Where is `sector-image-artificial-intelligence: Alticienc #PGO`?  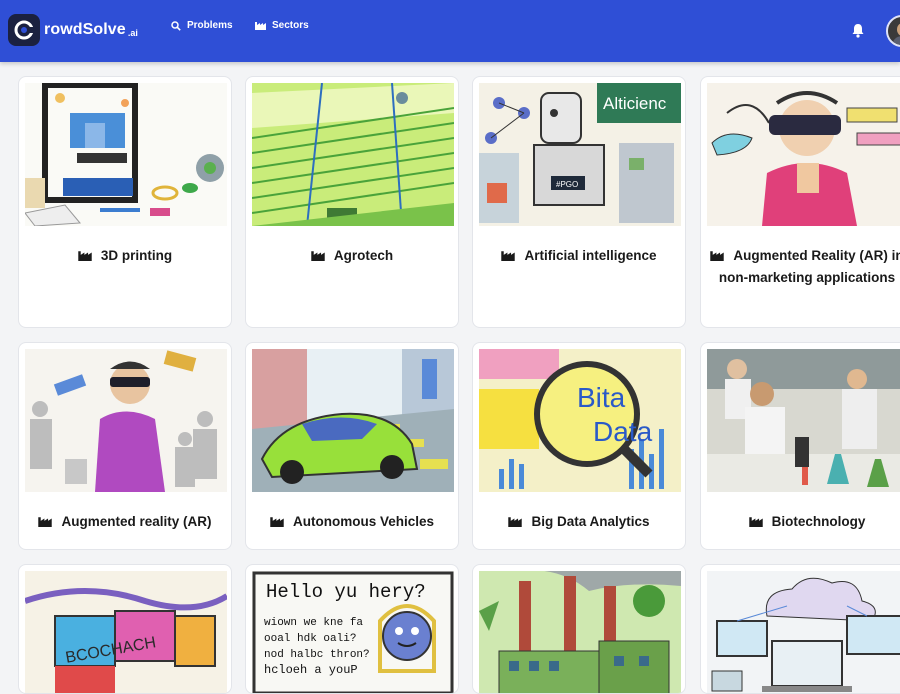
sector-image-artificial-intelligence: Alticienc #PGO is located at coordinates (580, 154).